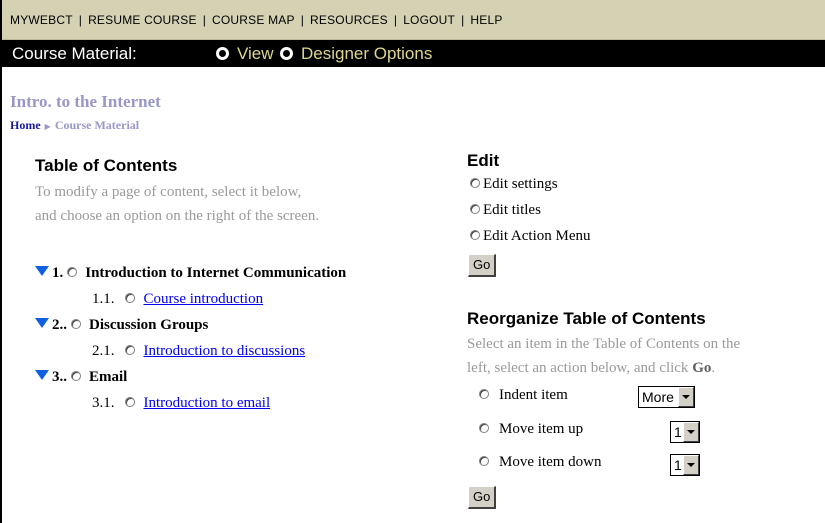  I want to click on indent-item-select: More, so click(666, 397).